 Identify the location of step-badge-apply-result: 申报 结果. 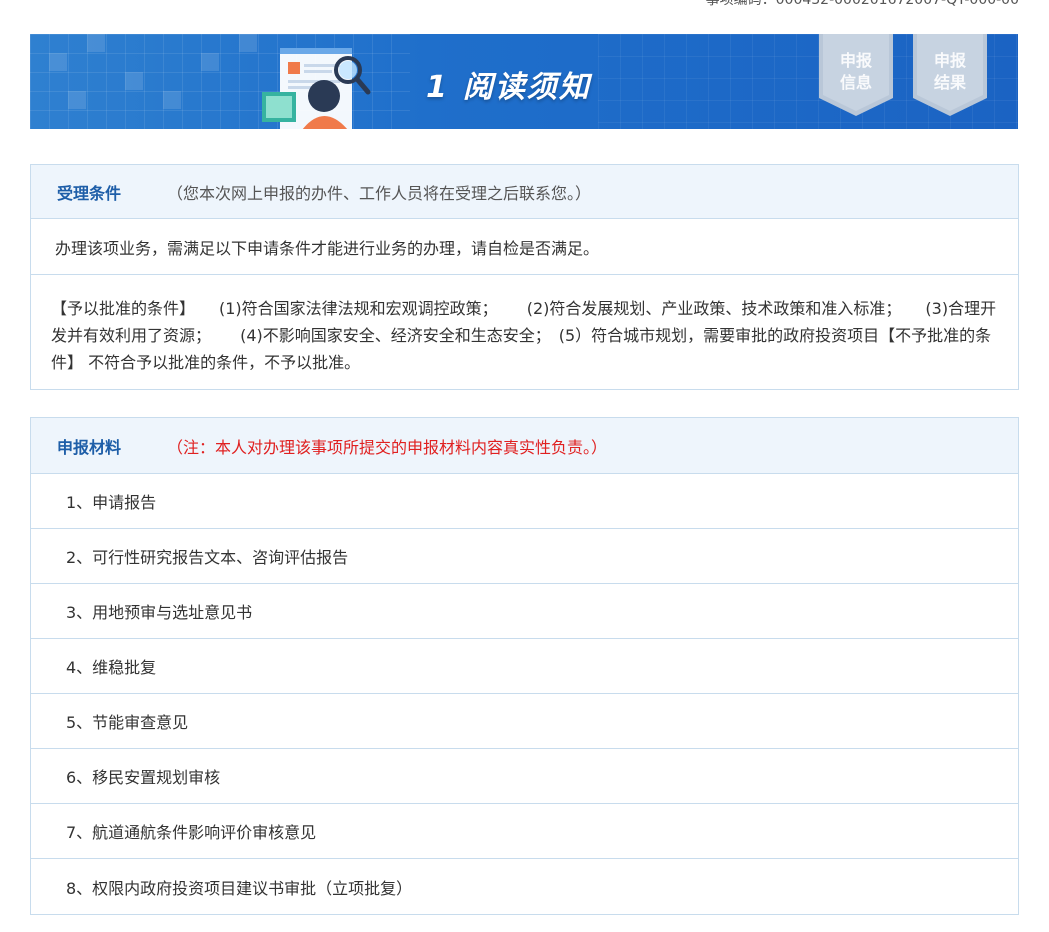
(950, 75).